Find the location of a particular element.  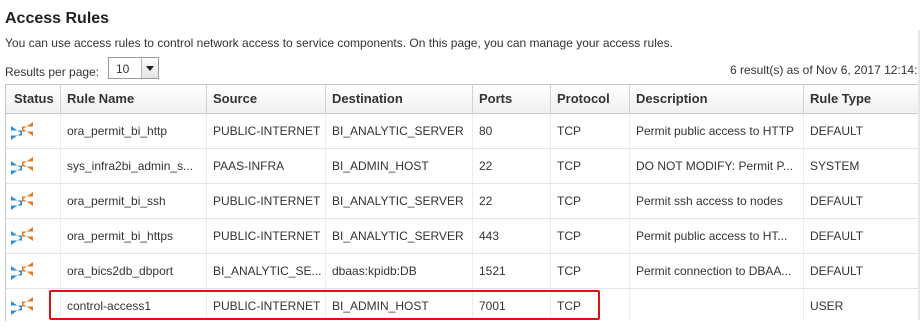

column-header-destination: Destination is located at coordinates (399, 99).